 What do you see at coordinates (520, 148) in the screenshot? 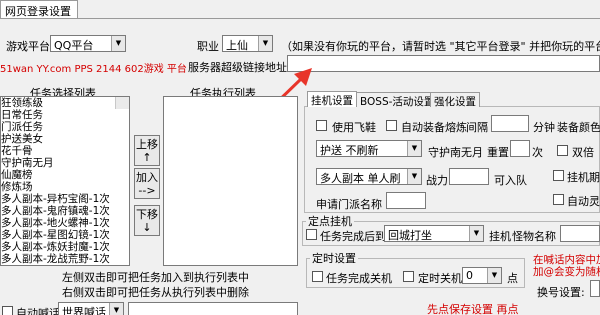
I see `reset-input` at bounding box center [520, 148].